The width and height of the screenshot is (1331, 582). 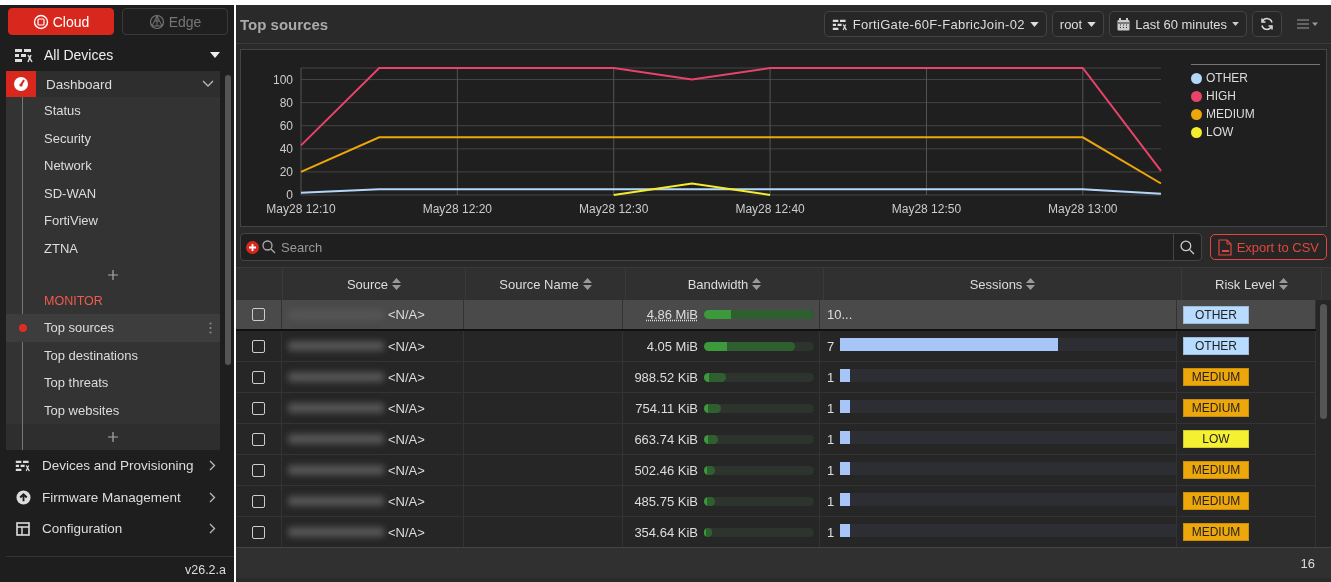 I want to click on table-row: <N/A> 754.11 KiB 1 MEDIUM, so click(x=776, y=408).